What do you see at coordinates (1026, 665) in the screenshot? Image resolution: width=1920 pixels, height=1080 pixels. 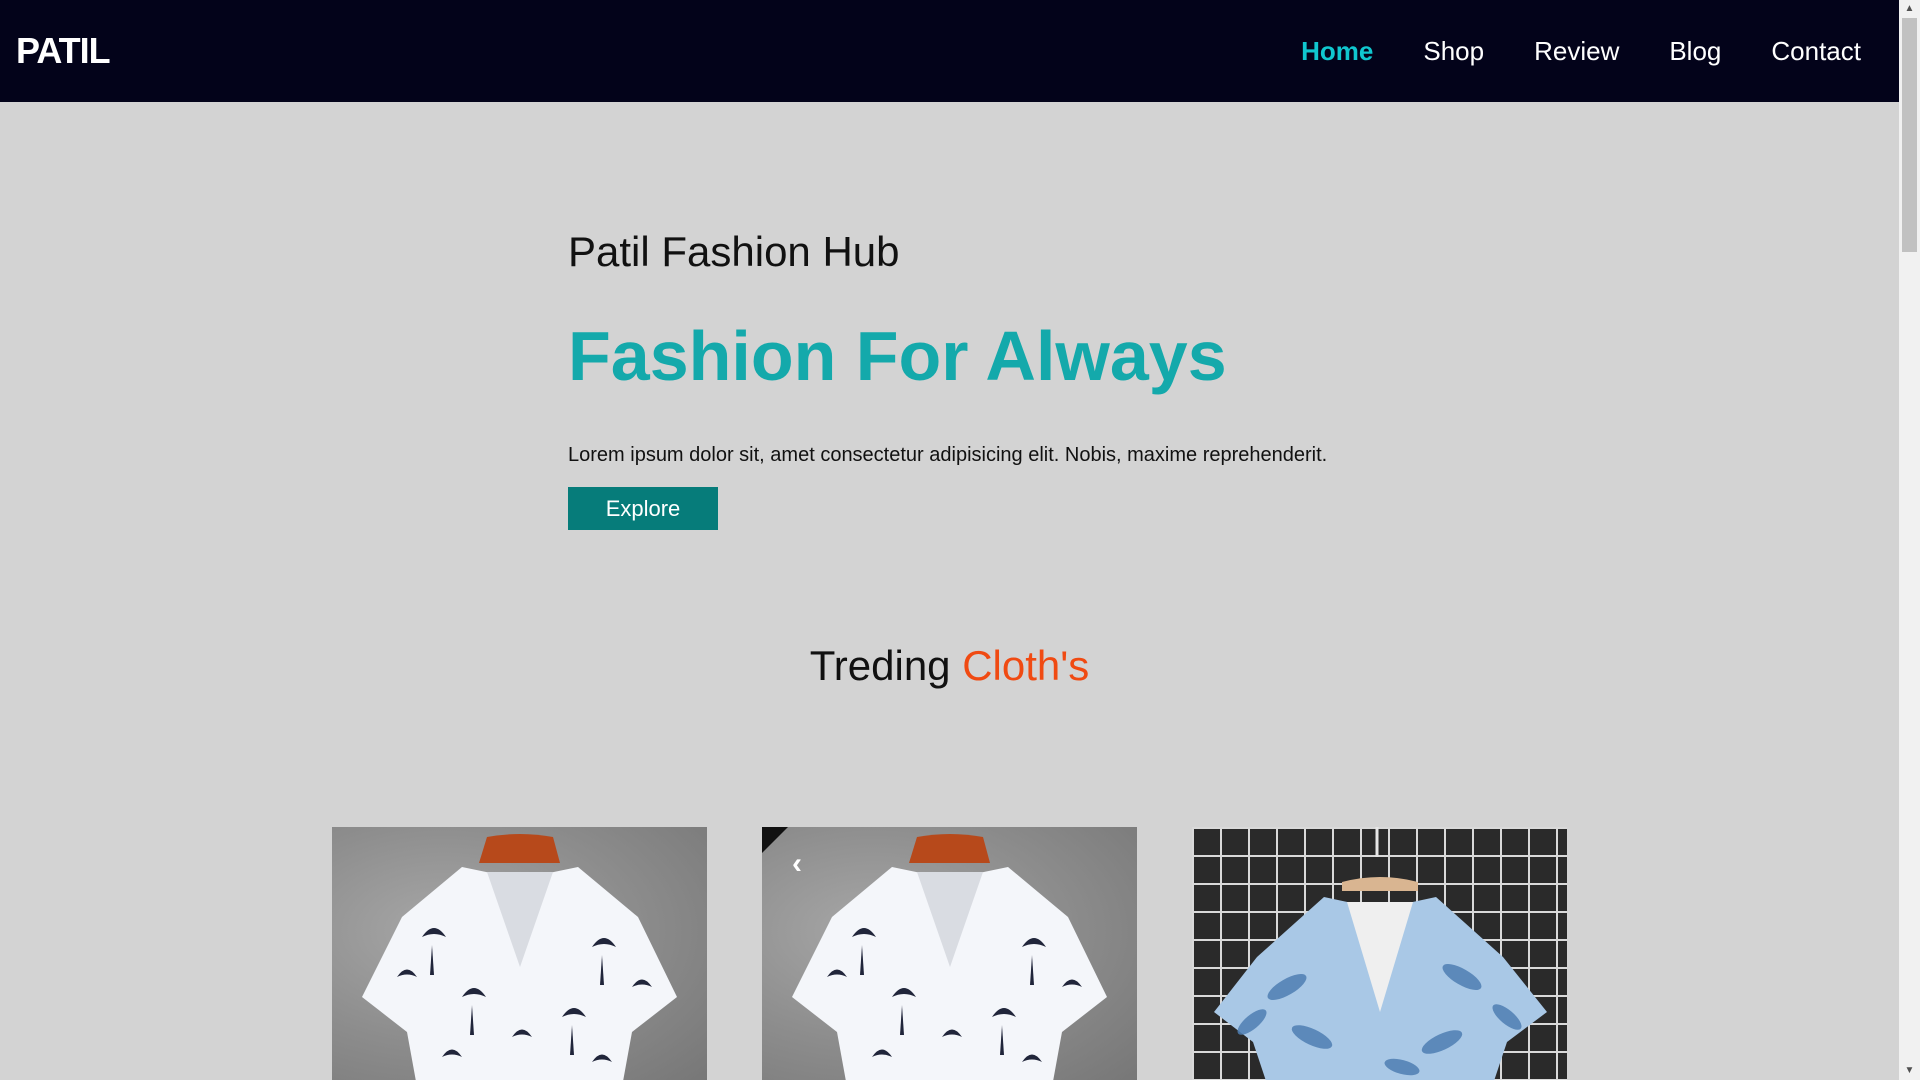 I see `trending-heading-accent: Cloth's` at bounding box center [1026, 665].